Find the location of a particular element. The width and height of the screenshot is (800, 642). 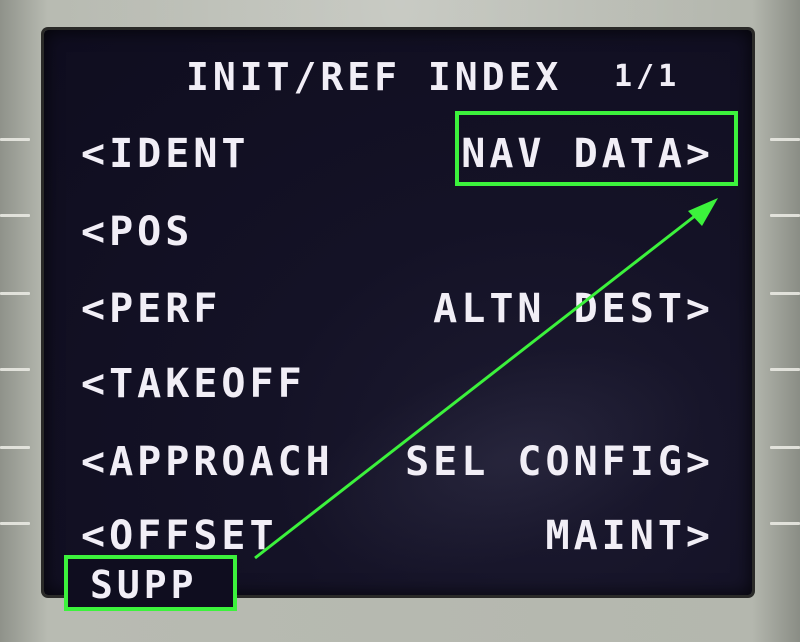

nav-data-highlight-box is located at coordinates (596, 148).